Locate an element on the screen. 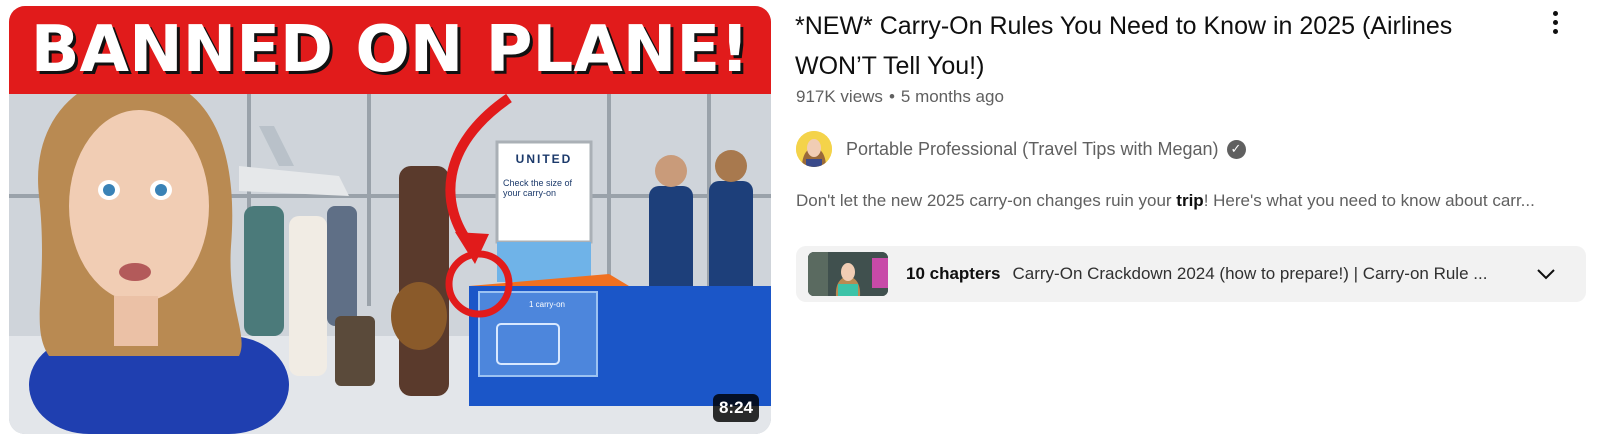 This screenshot has height=444, width=1600. thumbnail-banner: BANNED ON PLANE! is located at coordinates (390, 50).